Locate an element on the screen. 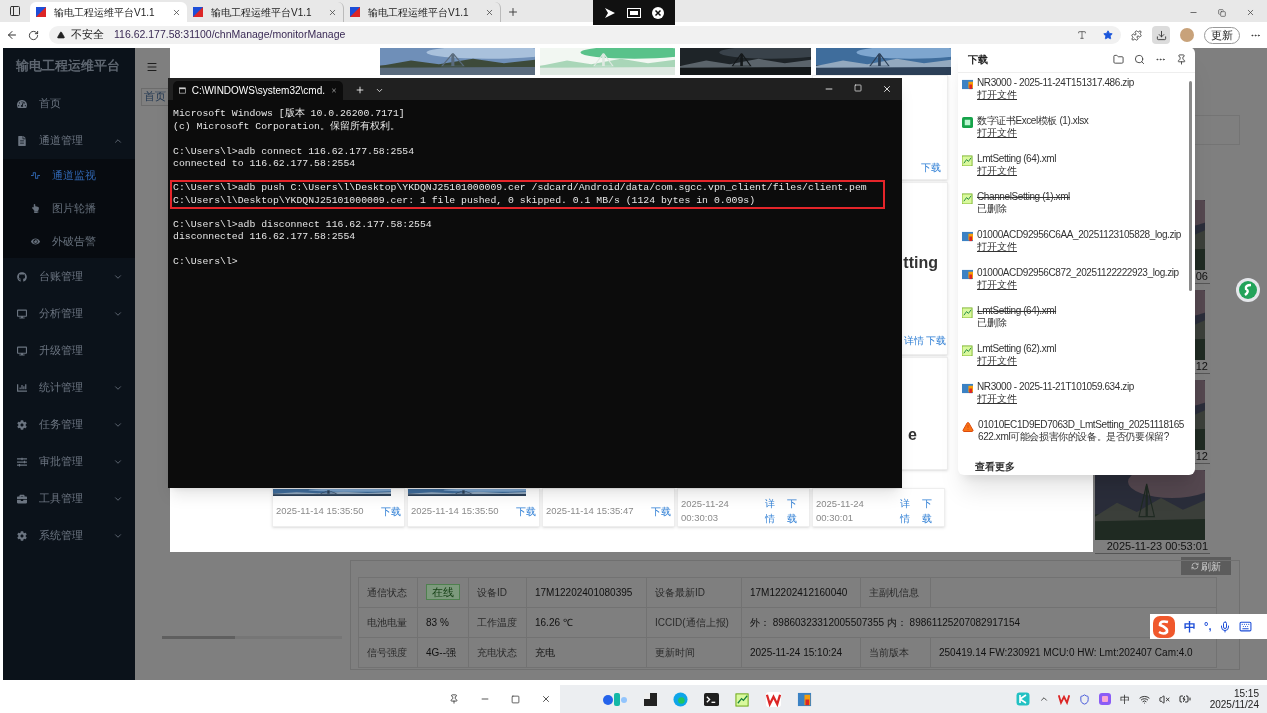 The image size is (1267, 713). download-item: NR3000 - 2025-11-24T151317.486.zip 打开文件 is located at coordinates (1073, 96).